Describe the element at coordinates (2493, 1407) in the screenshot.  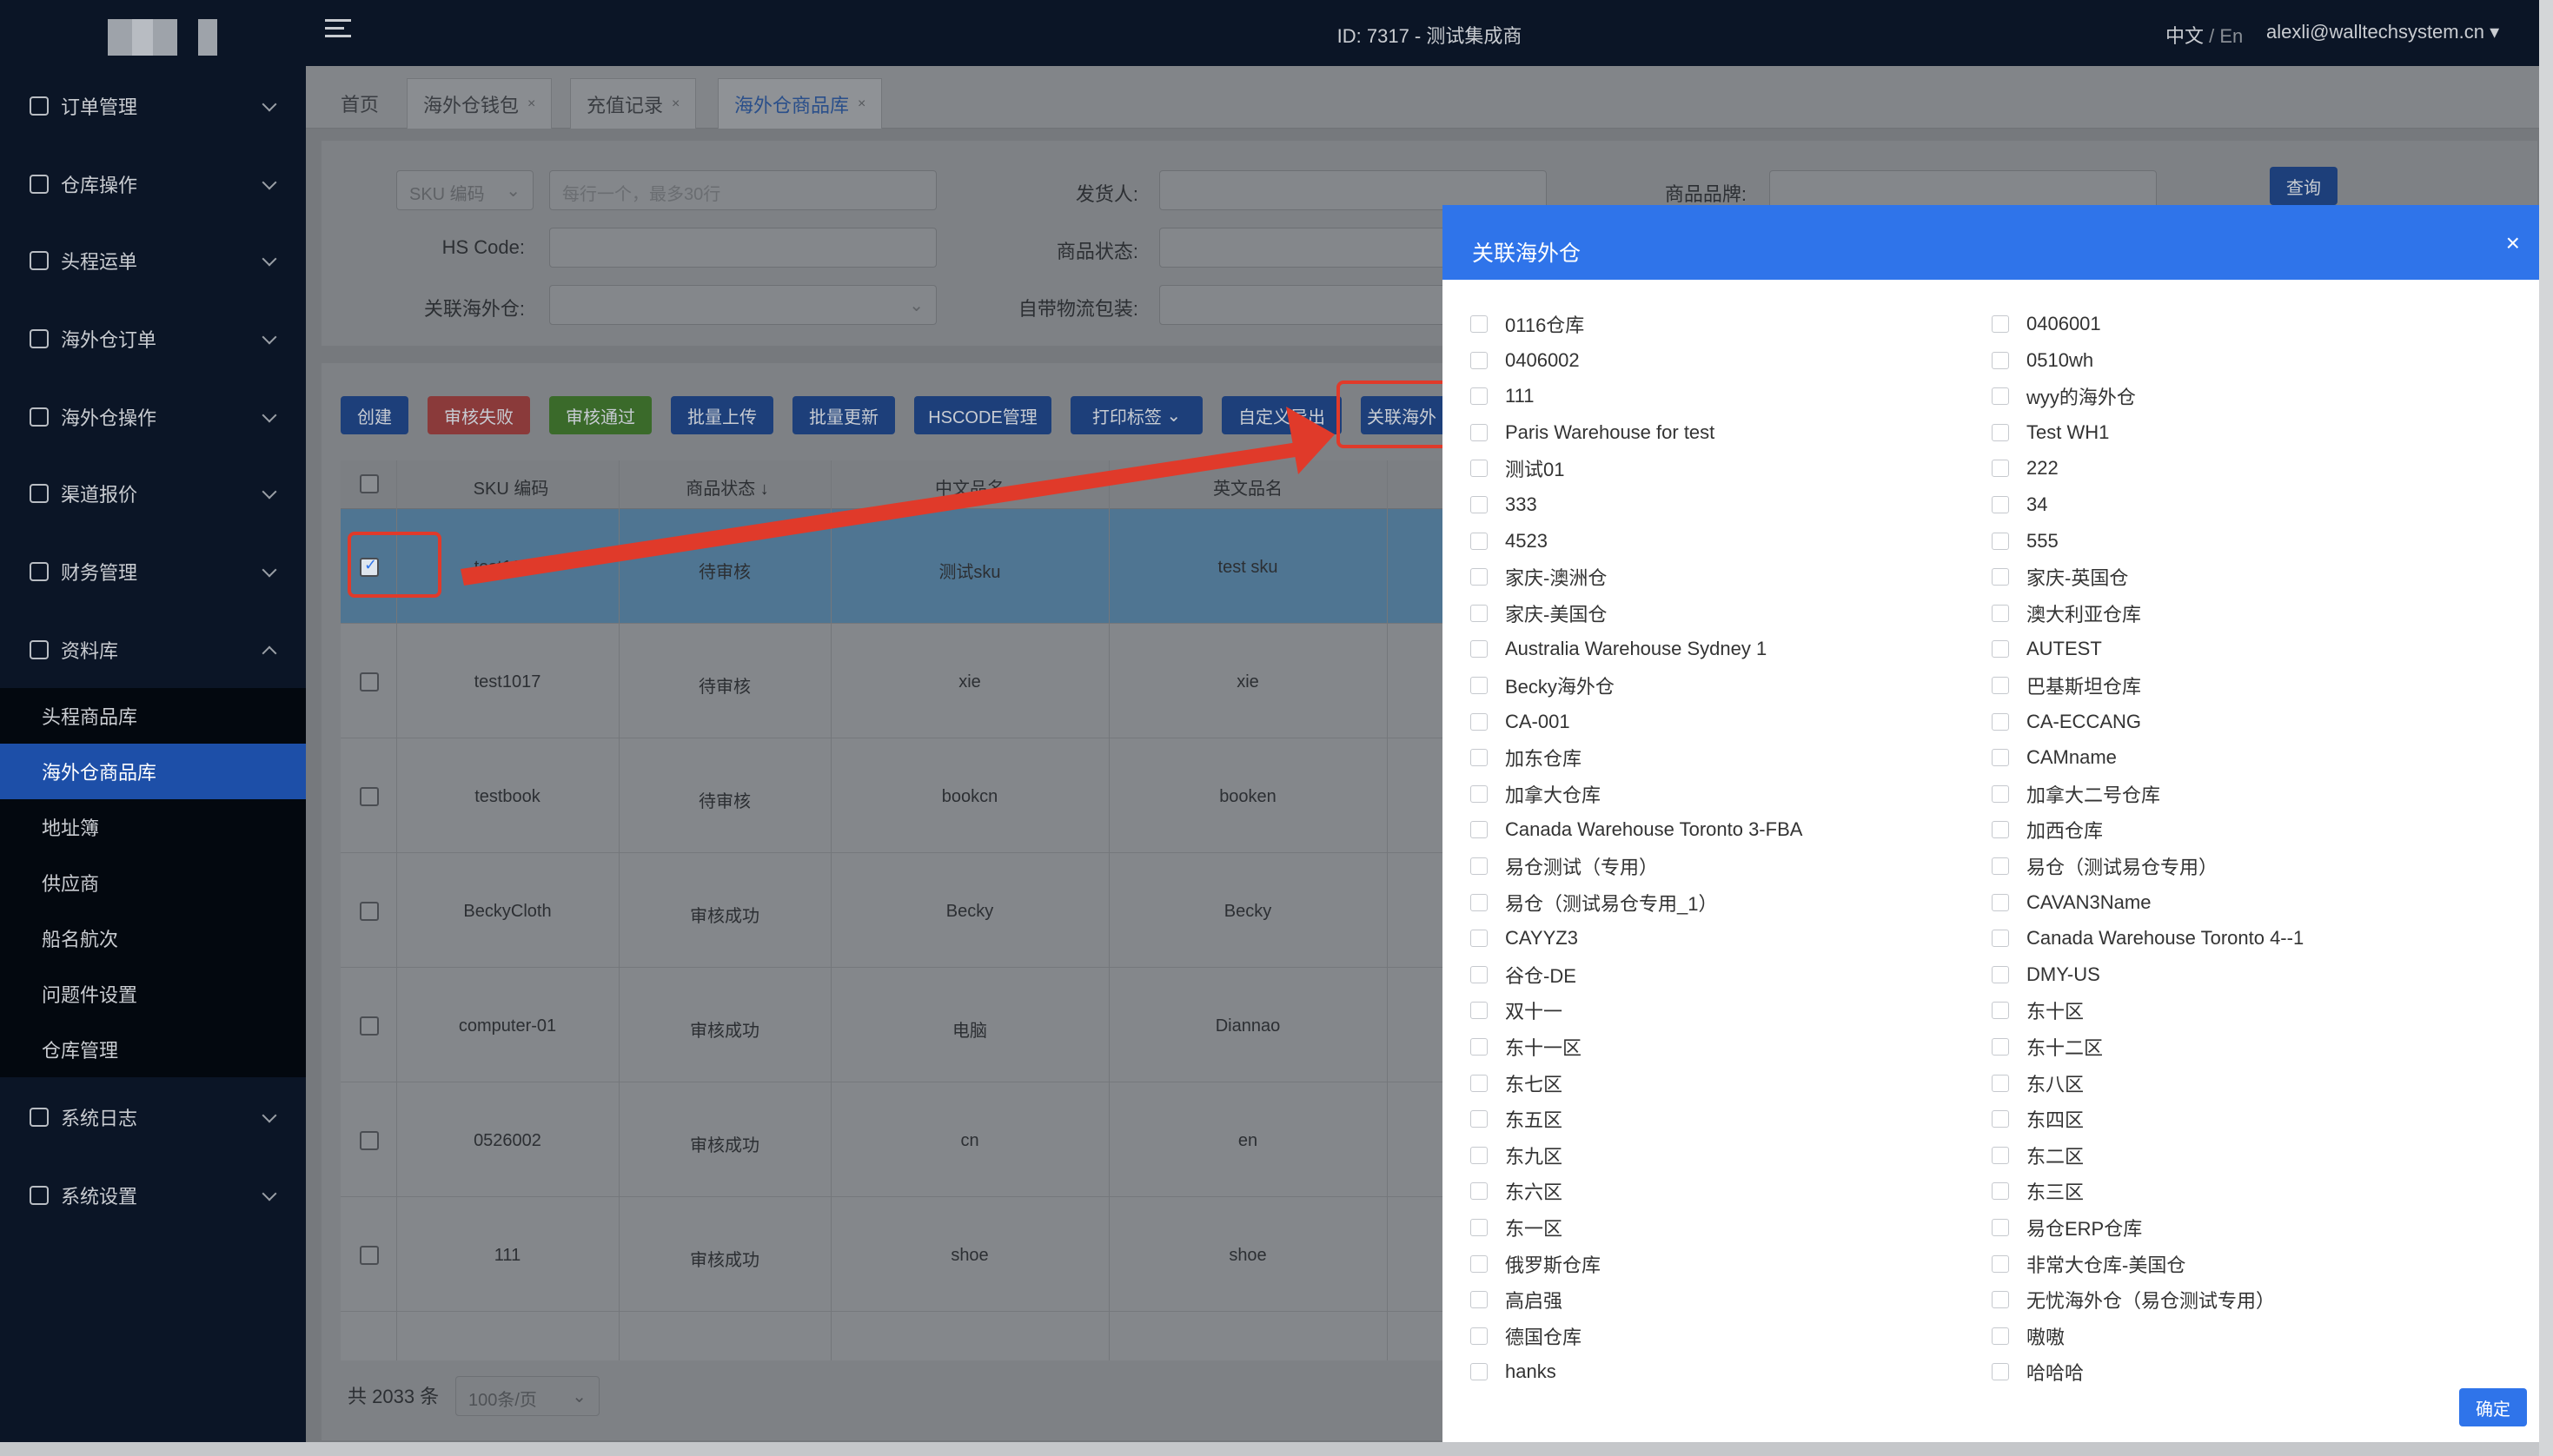
I see `confirm-button: 确定` at that location.